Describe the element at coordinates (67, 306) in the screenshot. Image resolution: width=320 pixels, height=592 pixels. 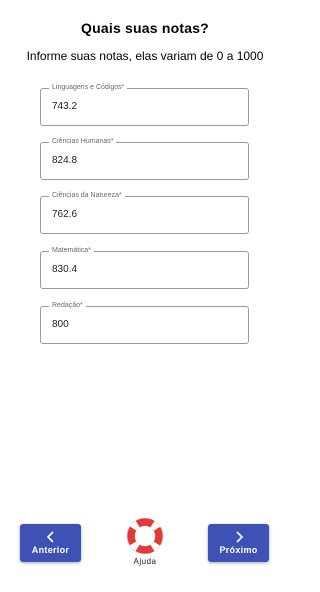
I see `field-label: Redação*` at that location.